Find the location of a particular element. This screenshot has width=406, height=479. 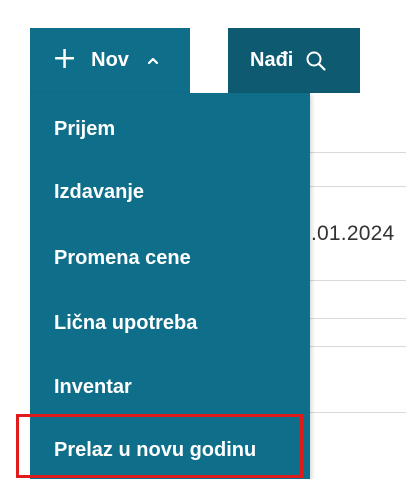

plus-icon: + is located at coordinates (65, 58).